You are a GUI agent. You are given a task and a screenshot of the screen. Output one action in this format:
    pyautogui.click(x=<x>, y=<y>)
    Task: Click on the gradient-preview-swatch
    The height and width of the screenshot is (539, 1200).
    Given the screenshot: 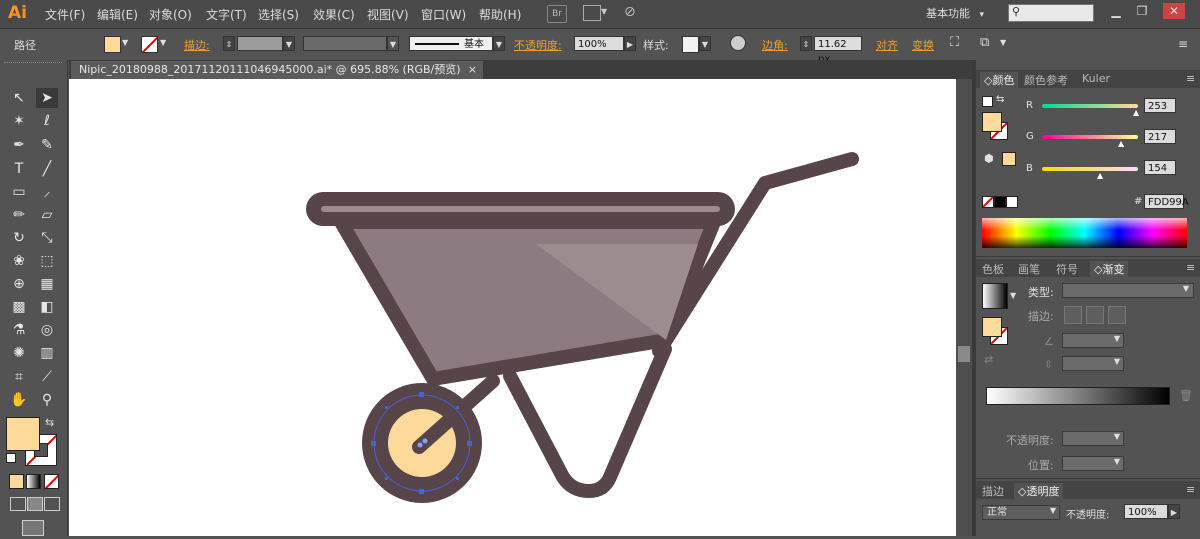 What is the action you would take?
    pyautogui.click(x=995, y=296)
    